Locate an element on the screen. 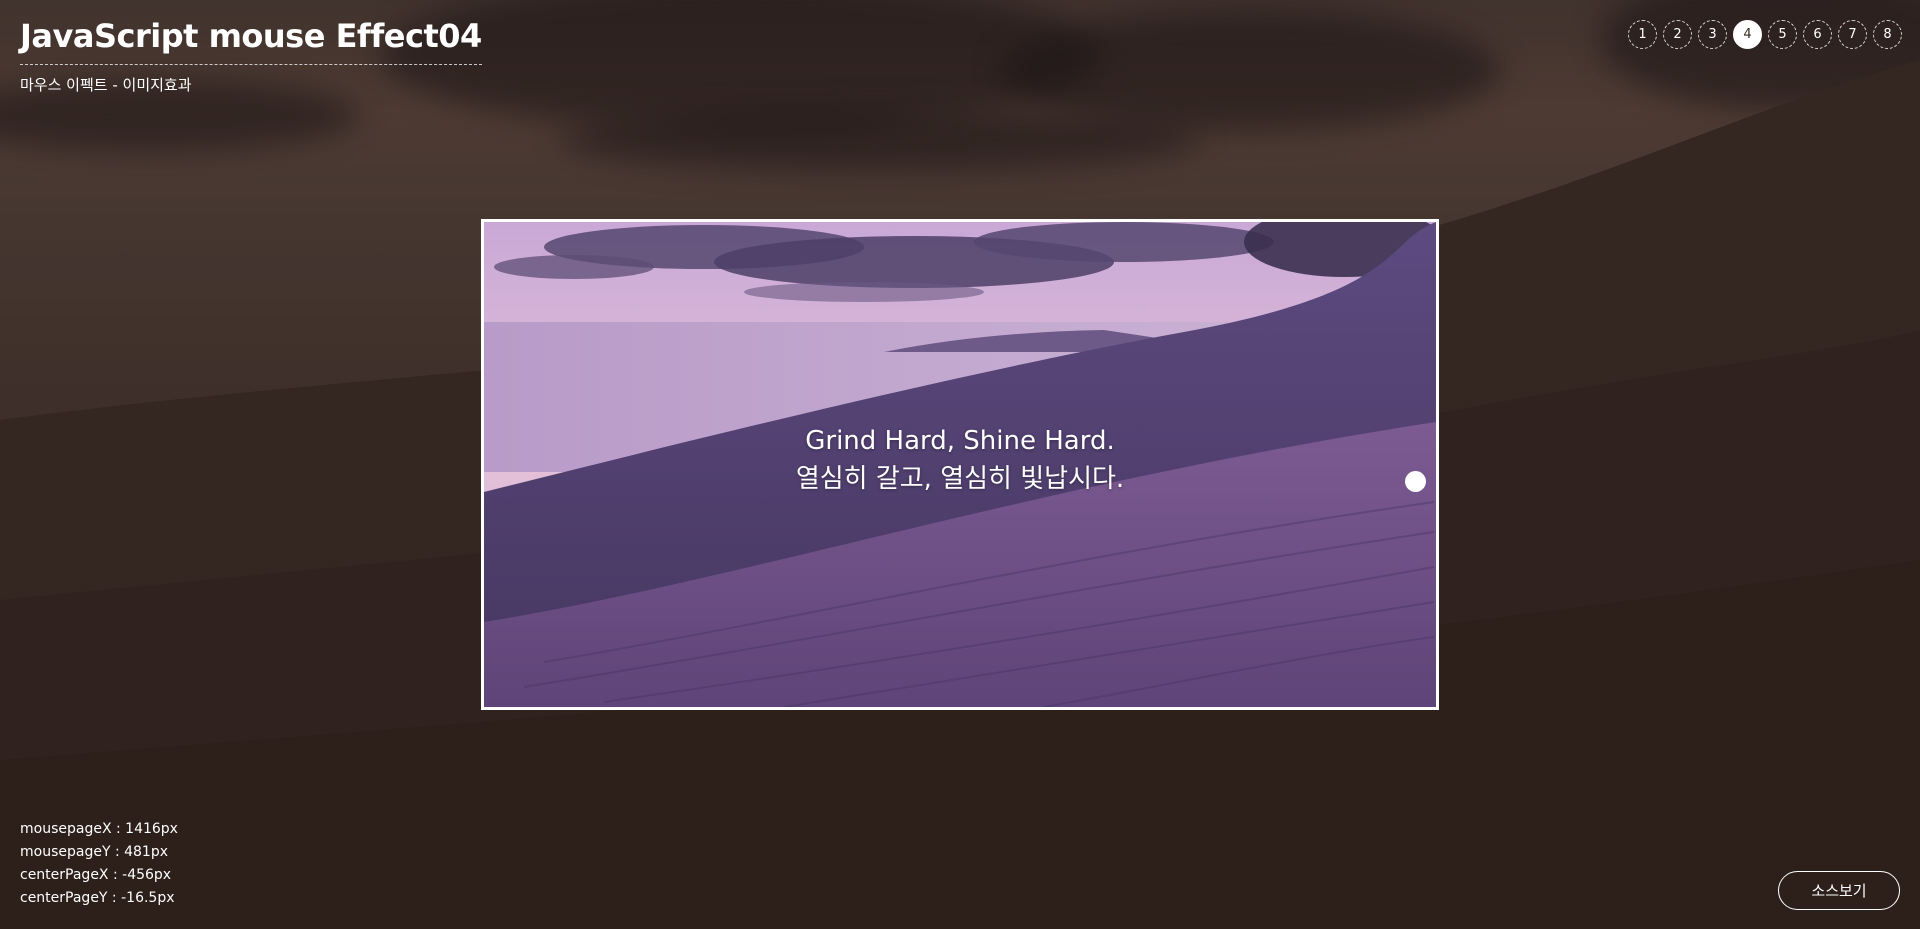  mouse-cursor-dot is located at coordinates (1415, 481).